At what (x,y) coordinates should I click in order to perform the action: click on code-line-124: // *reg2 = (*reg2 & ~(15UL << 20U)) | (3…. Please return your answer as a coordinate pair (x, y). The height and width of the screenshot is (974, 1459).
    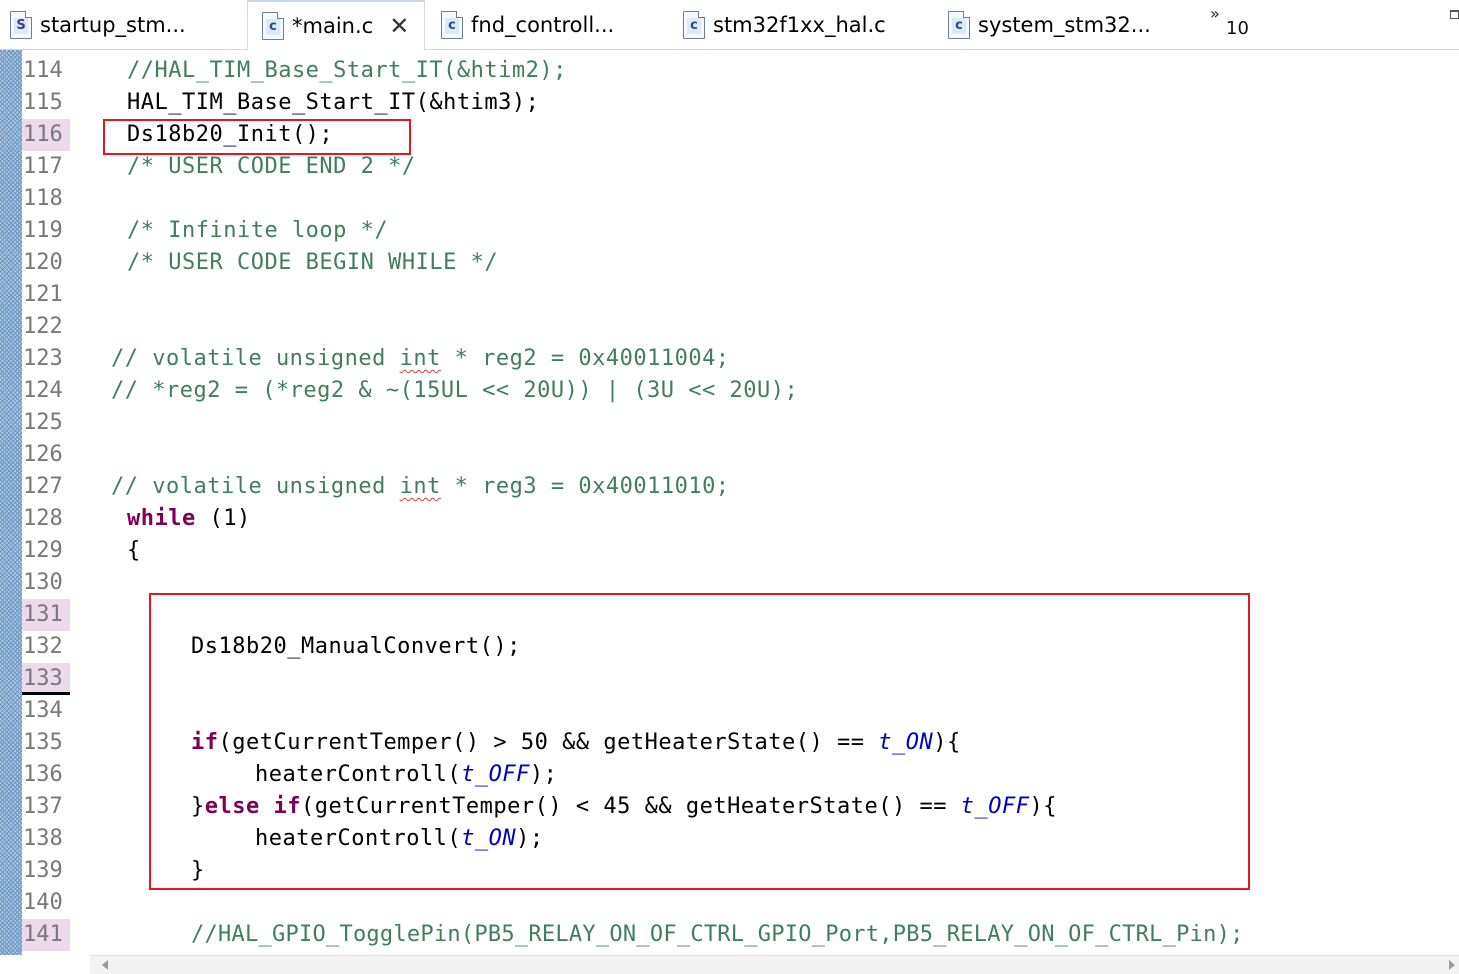
    Looking at the image, I should click on (455, 390).